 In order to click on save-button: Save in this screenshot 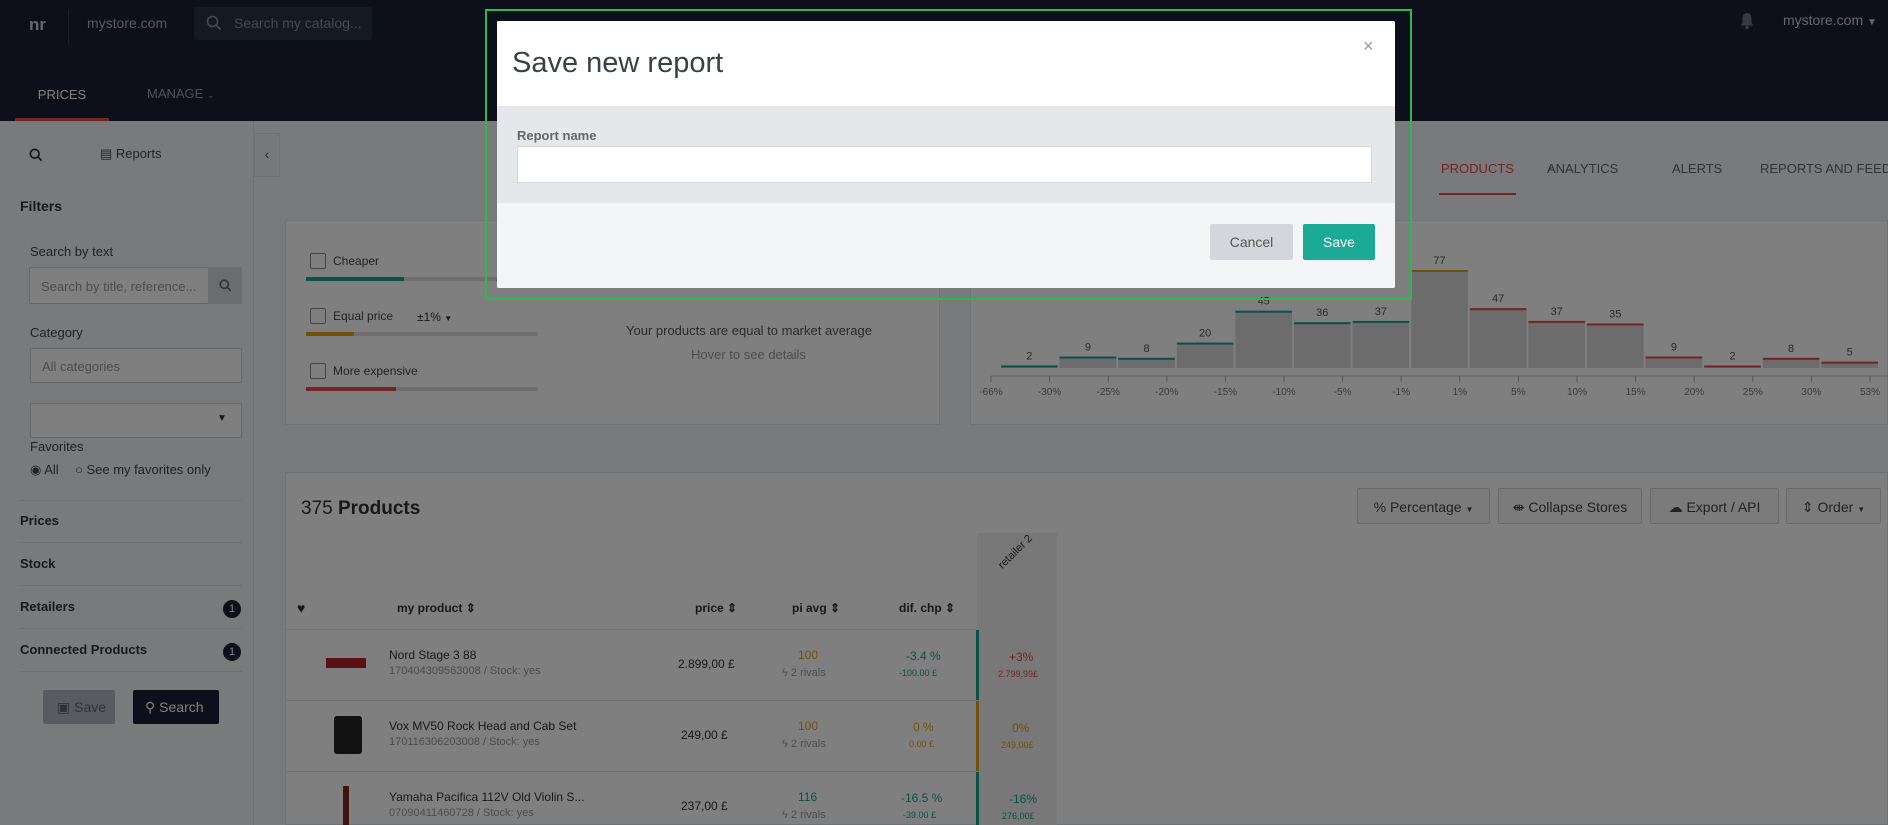, I will do `click(1339, 242)`.